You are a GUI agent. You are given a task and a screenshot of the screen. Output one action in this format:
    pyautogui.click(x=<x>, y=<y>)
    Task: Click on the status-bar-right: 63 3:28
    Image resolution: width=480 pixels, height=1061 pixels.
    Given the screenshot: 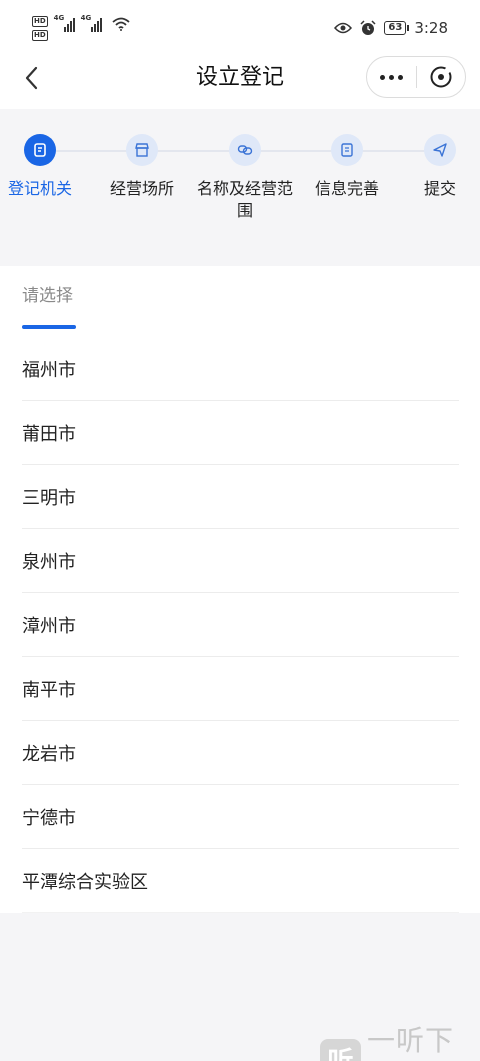 What is the action you would take?
    pyautogui.click(x=391, y=28)
    